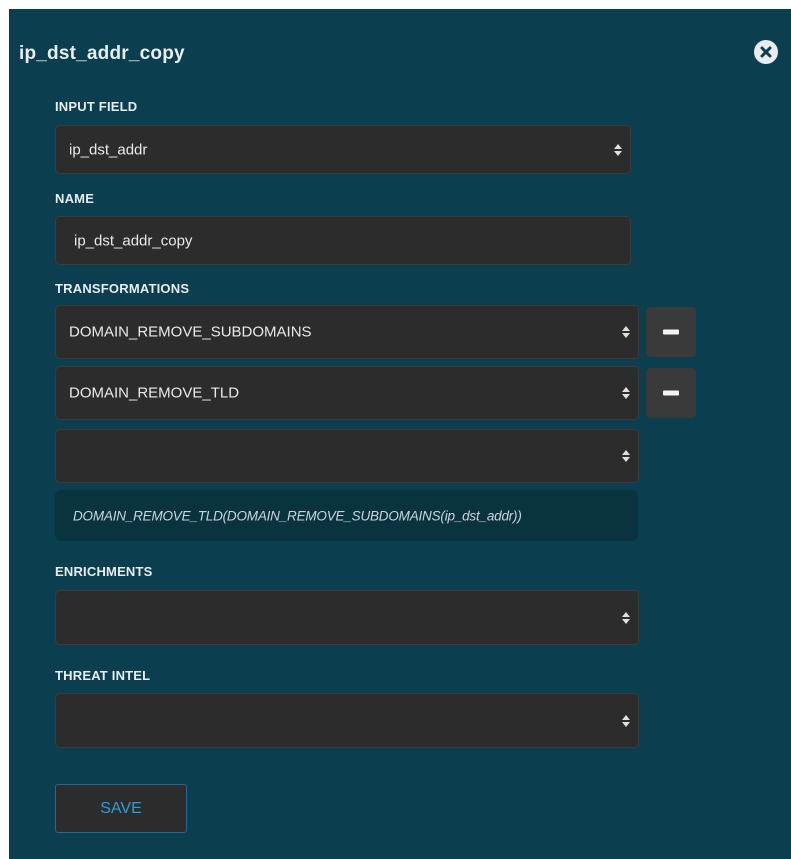  What do you see at coordinates (133, 240) in the screenshot?
I see `name-input-value: ip_dst_addr_copy` at bounding box center [133, 240].